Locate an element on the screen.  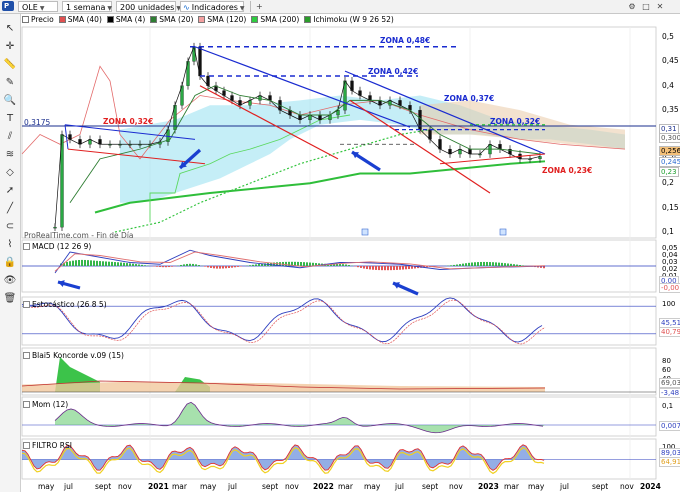
watermark: ProRealTime.com - Fin de Día is located at coordinates (79, 235).